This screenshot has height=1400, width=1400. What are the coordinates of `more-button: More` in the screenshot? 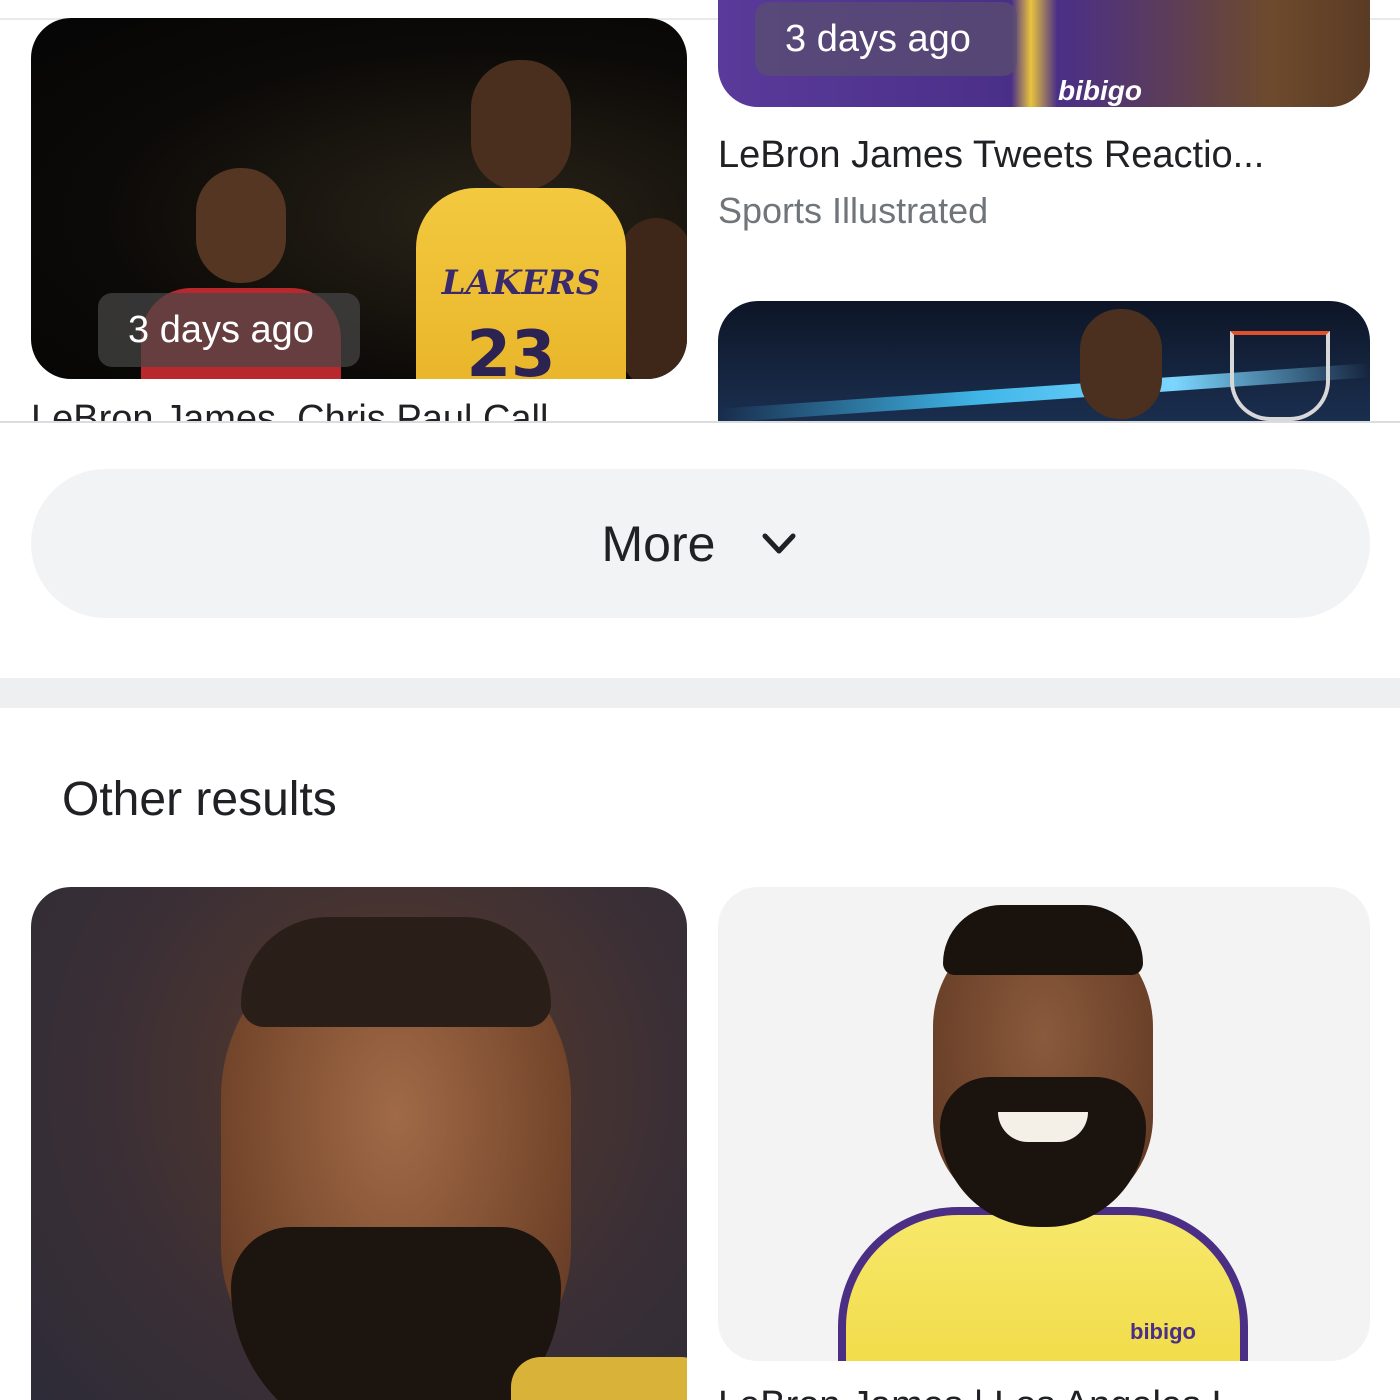 It's located at (700, 543).